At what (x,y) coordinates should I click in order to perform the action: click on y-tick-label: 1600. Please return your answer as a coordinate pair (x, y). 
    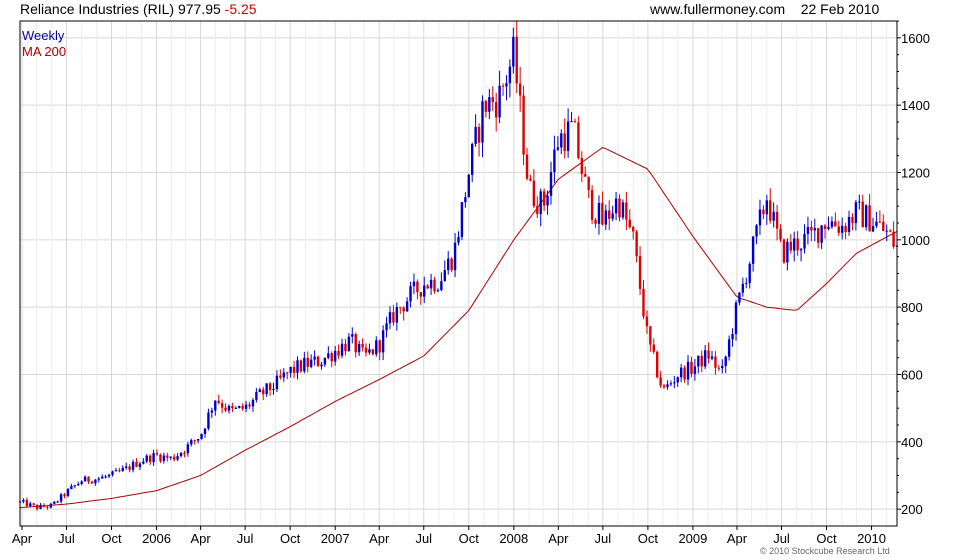
    Looking at the image, I should click on (915, 38).